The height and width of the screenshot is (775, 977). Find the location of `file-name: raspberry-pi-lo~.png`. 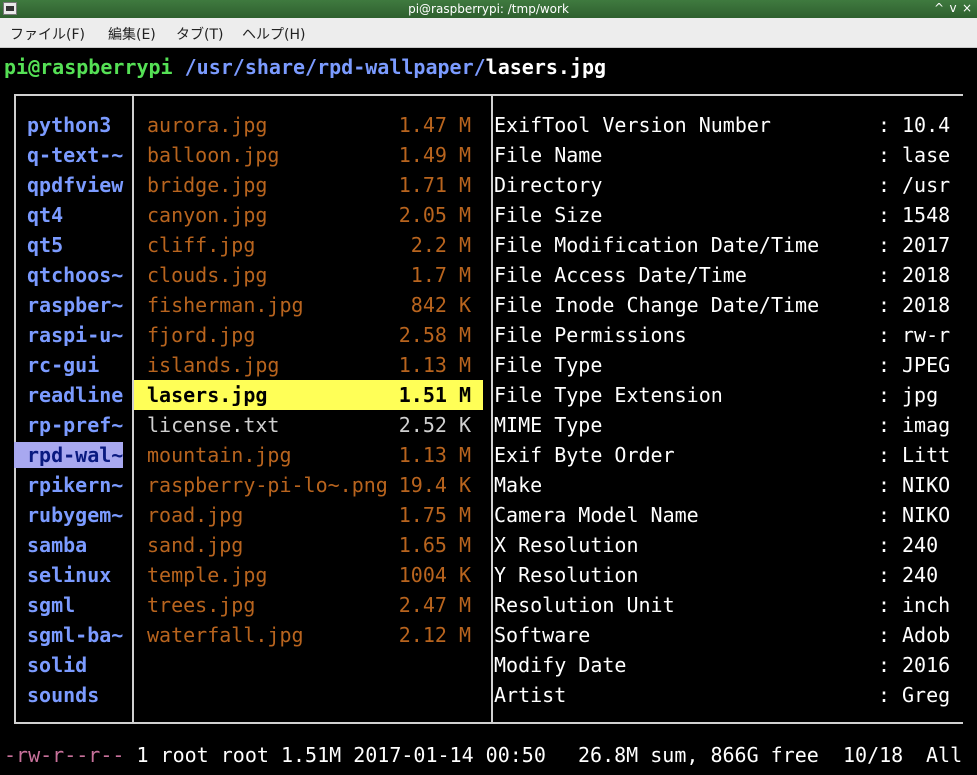

file-name: raspberry-pi-lo~.png is located at coordinates (267, 485).